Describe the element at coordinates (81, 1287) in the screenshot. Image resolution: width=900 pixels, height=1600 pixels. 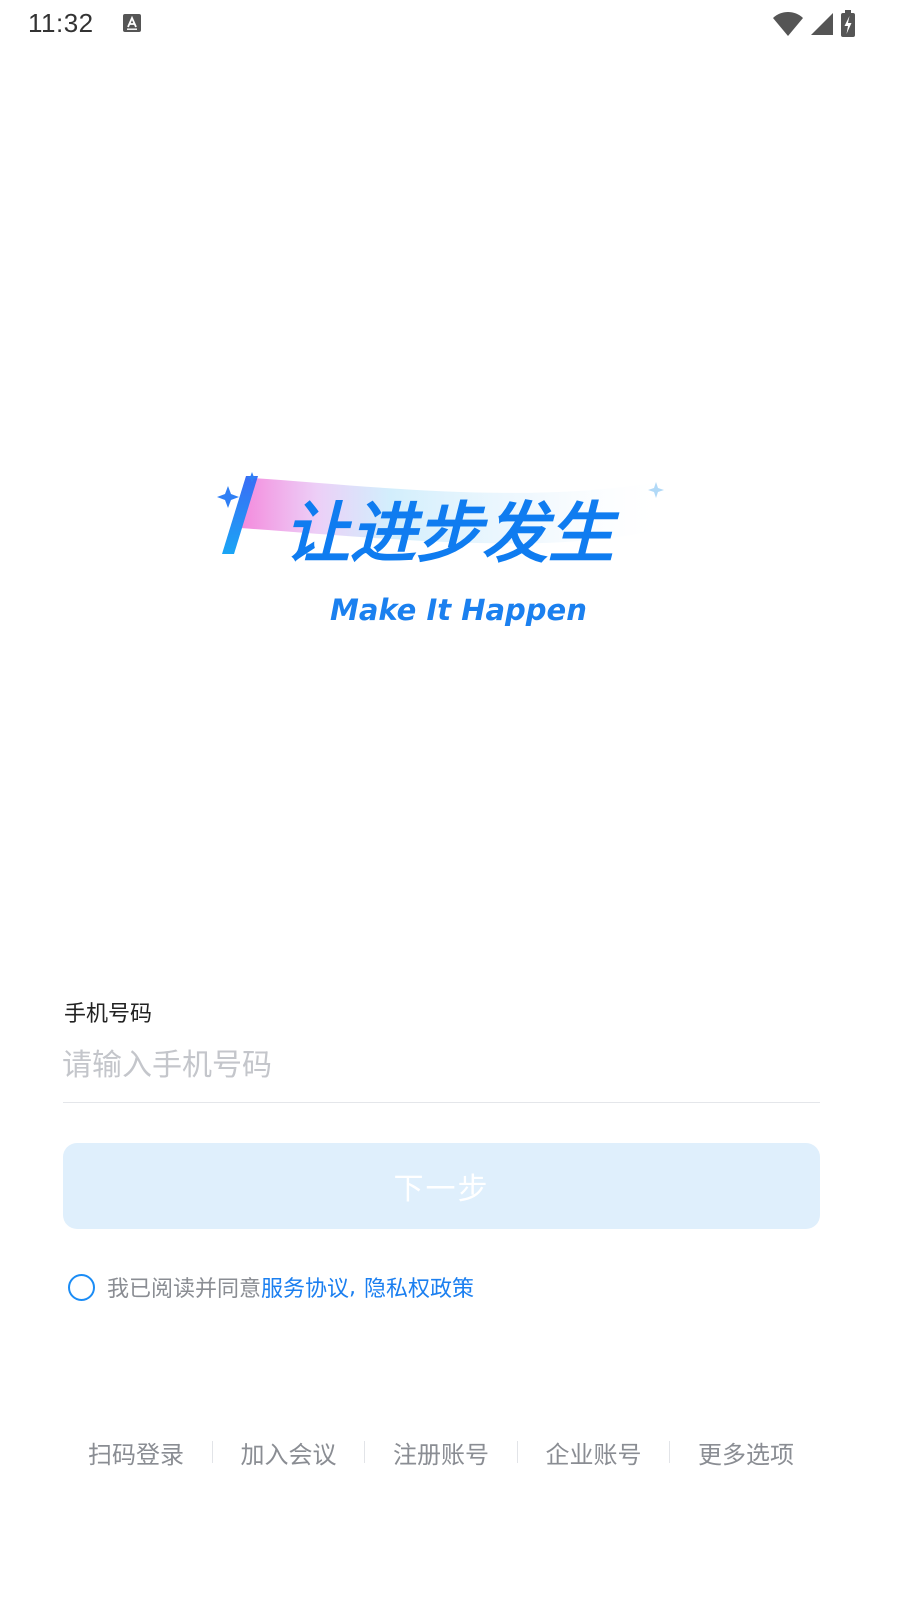
I see `agreement-checkbox` at that location.